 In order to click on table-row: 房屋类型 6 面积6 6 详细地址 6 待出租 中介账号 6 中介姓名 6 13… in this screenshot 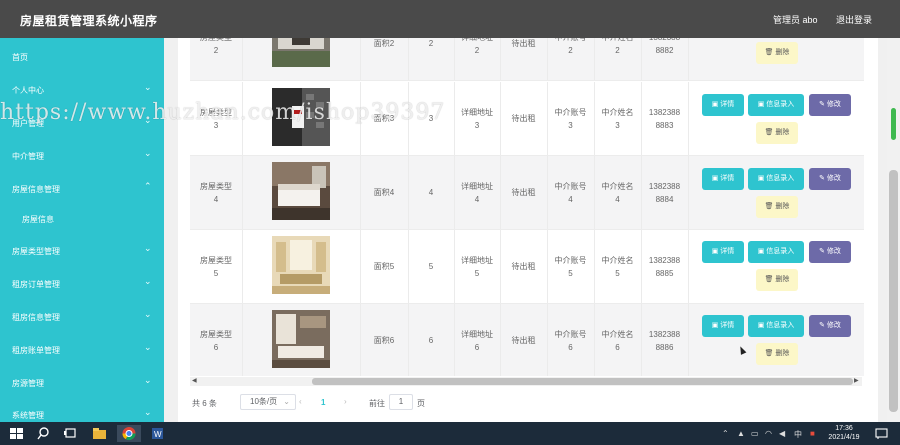, I will do `click(527, 340)`.